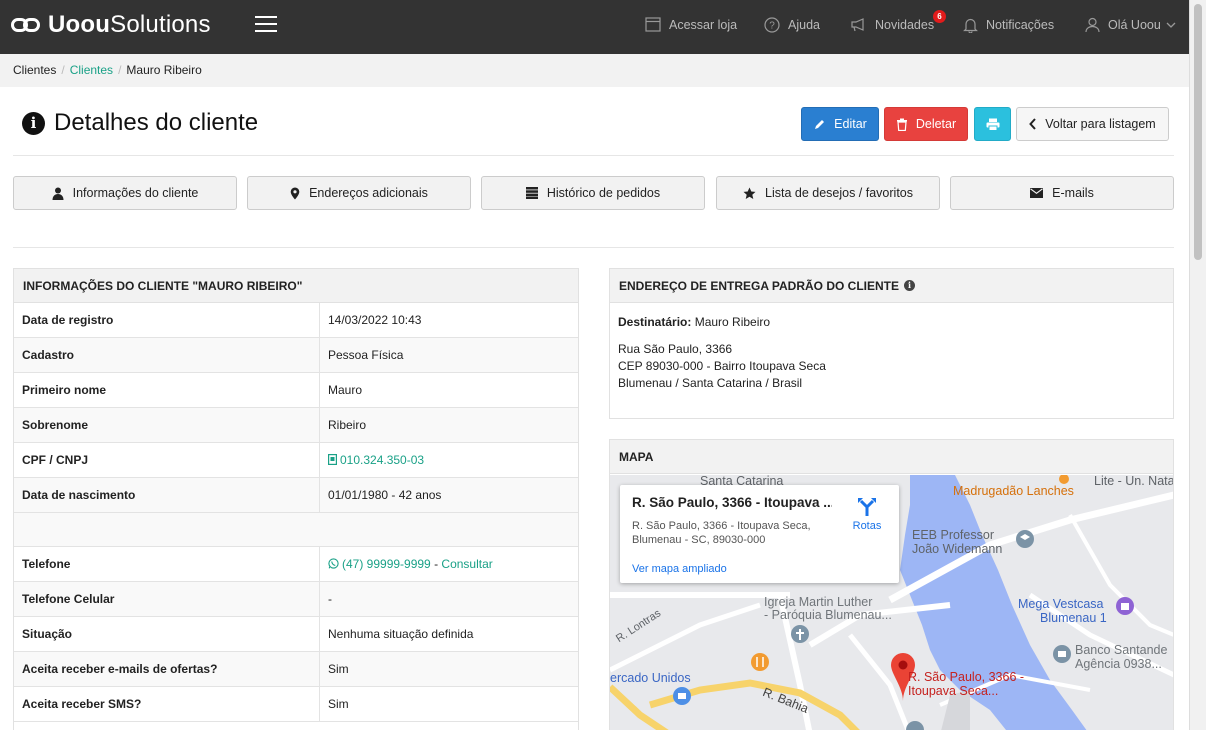 This screenshot has height=730, width=1206. Describe the element at coordinates (167, 495) in the screenshot. I see `row-key: Data de nascimento` at that location.